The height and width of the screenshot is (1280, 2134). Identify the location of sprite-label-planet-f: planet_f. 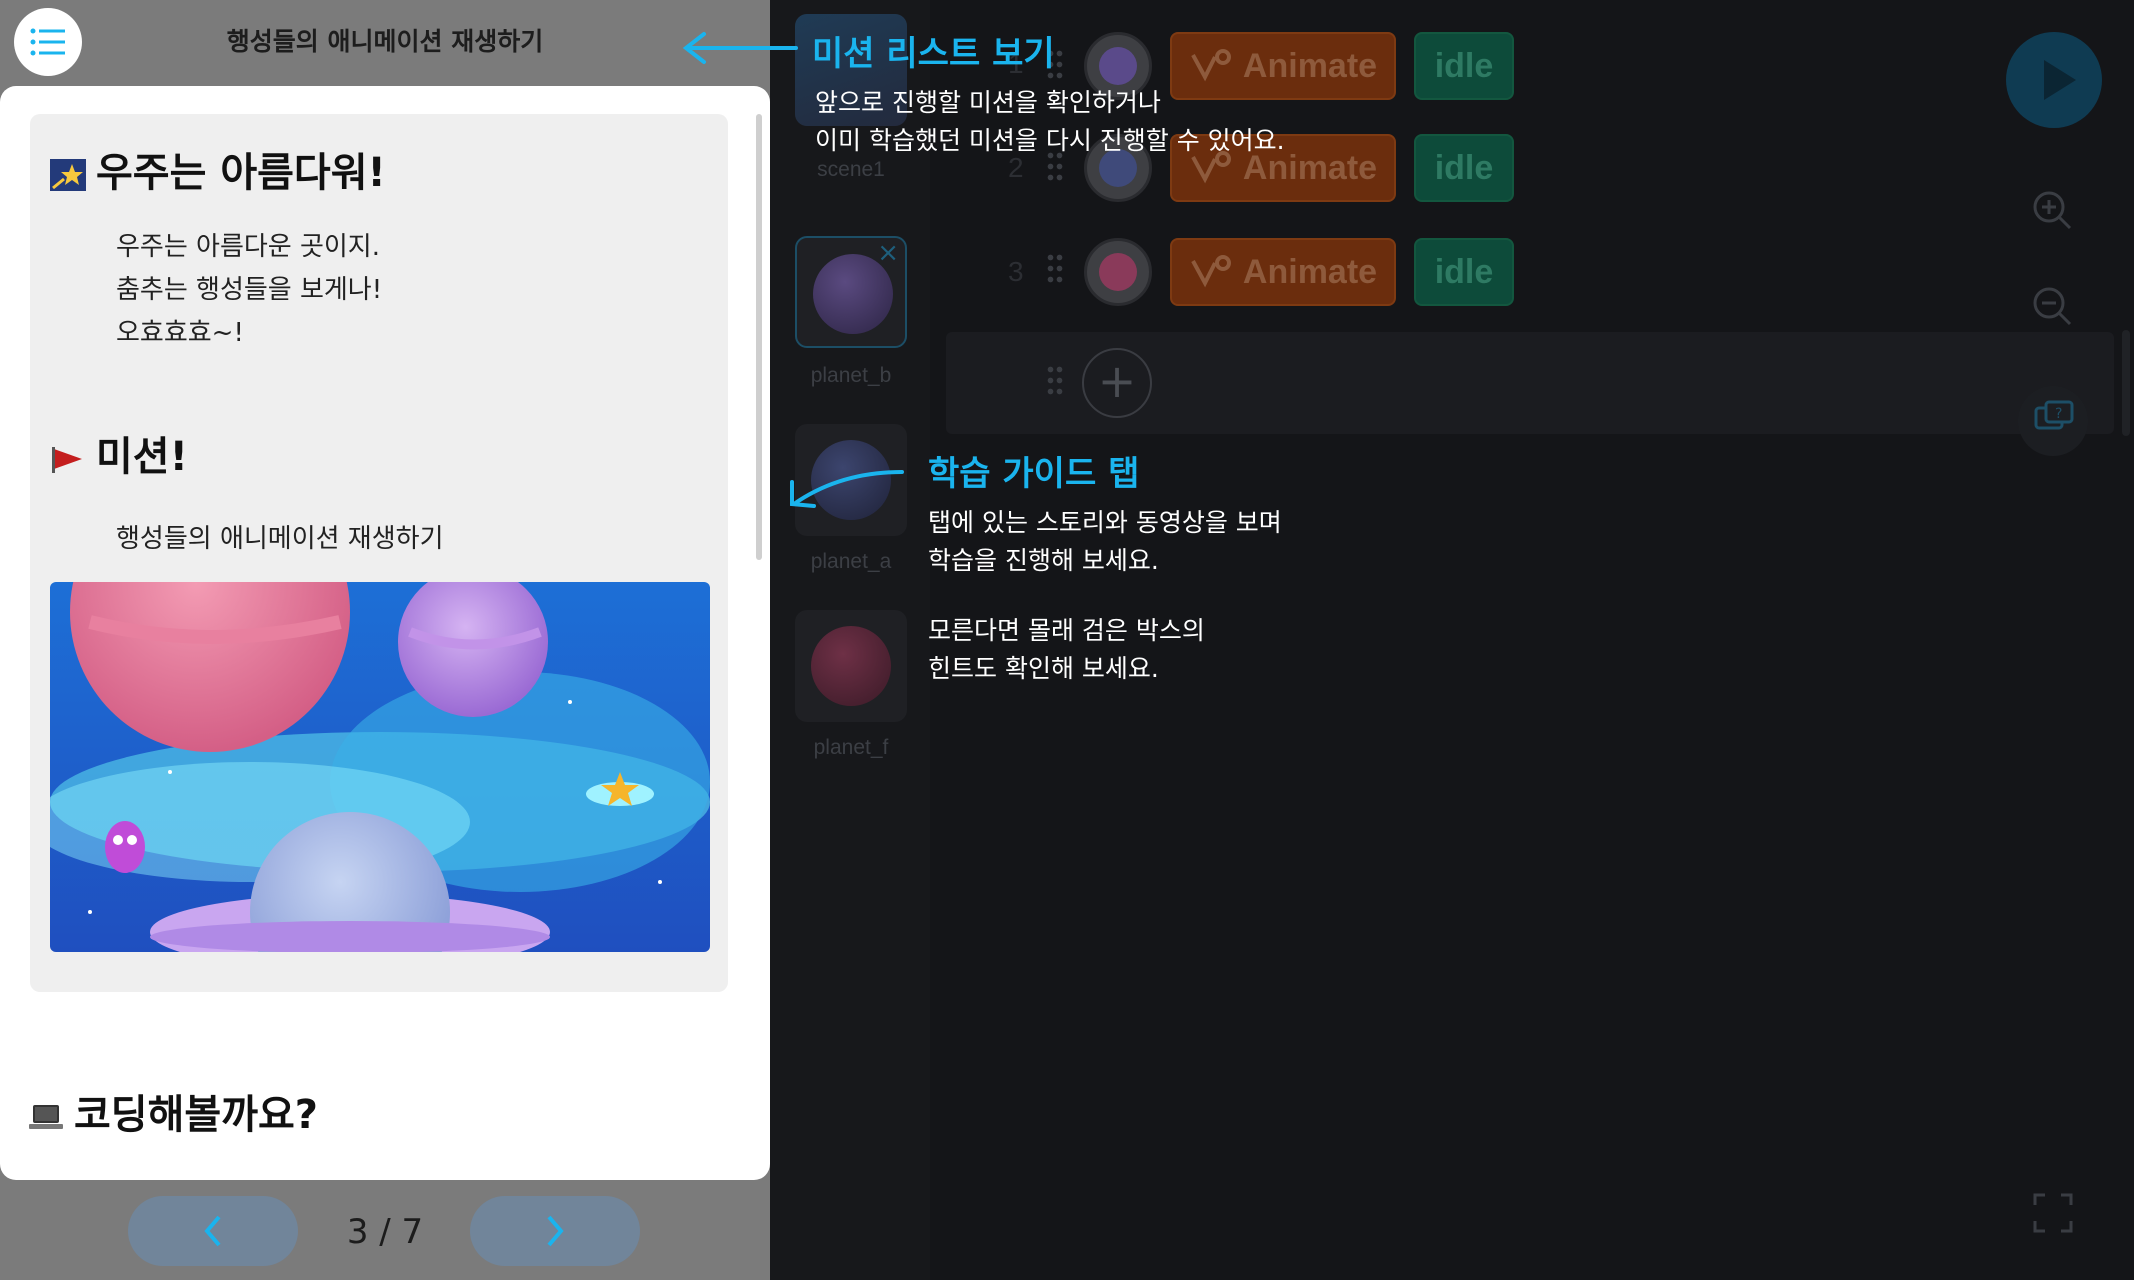
(851, 747).